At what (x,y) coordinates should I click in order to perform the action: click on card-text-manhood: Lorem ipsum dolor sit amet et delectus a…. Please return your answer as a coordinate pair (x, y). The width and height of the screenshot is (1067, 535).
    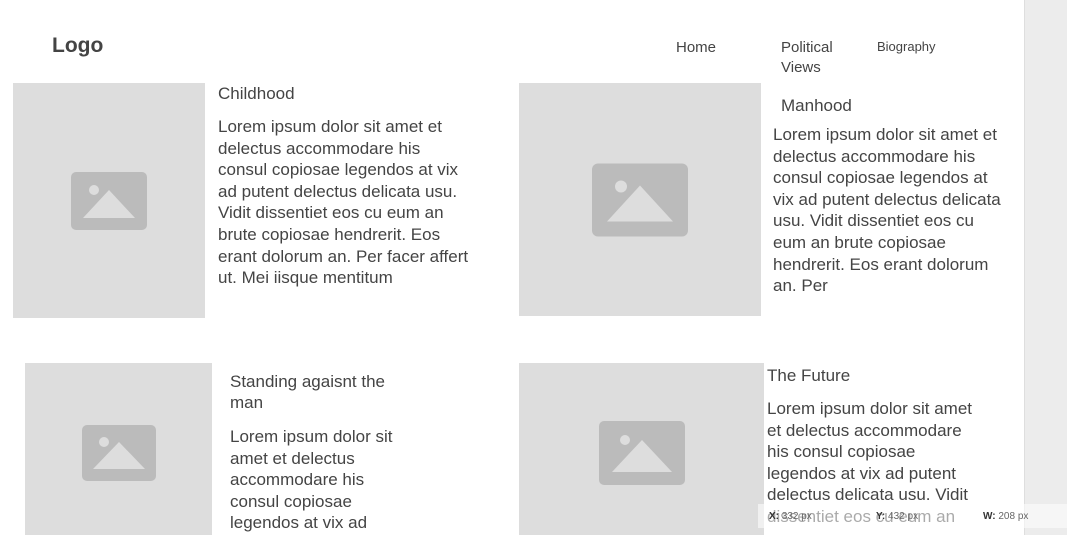
    Looking at the image, I should click on (887, 210).